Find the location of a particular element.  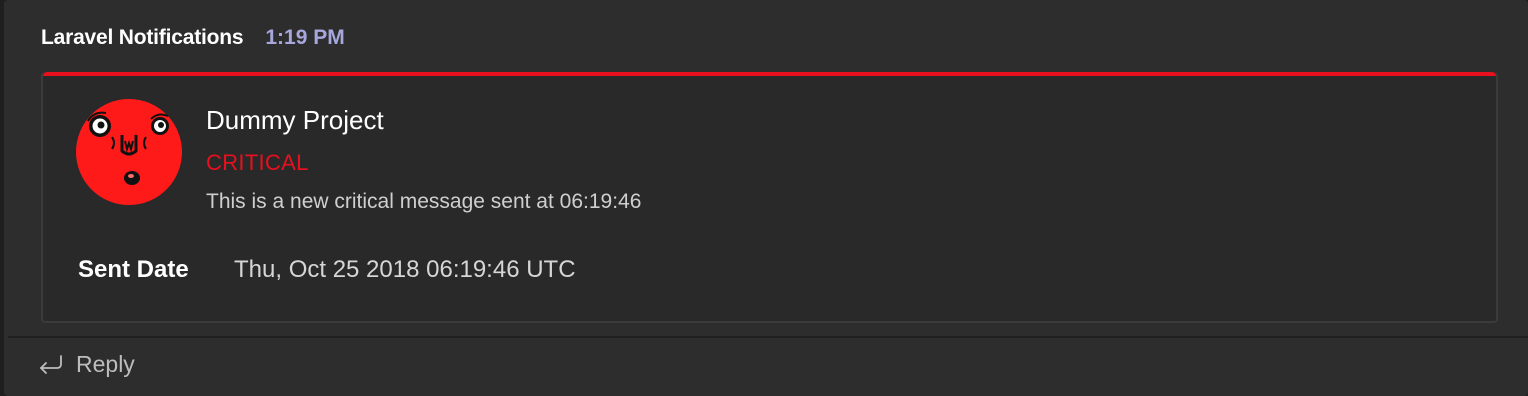

message-header: Laravel Notifications 1:19 PM is located at coordinates (193, 41).